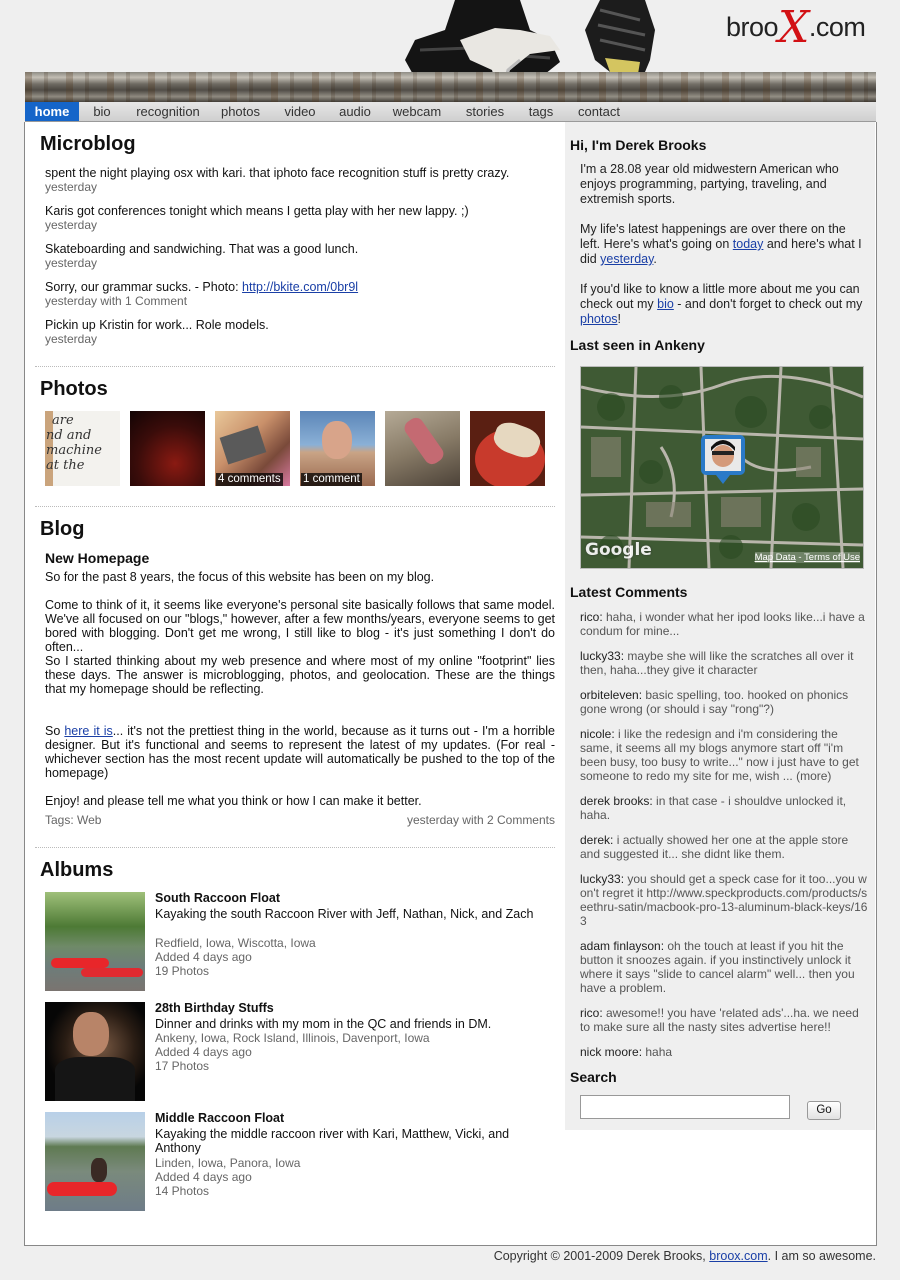 The width and height of the screenshot is (900, 1280). I want to click on blog-tags: Tags: Web, so click(73, 820).